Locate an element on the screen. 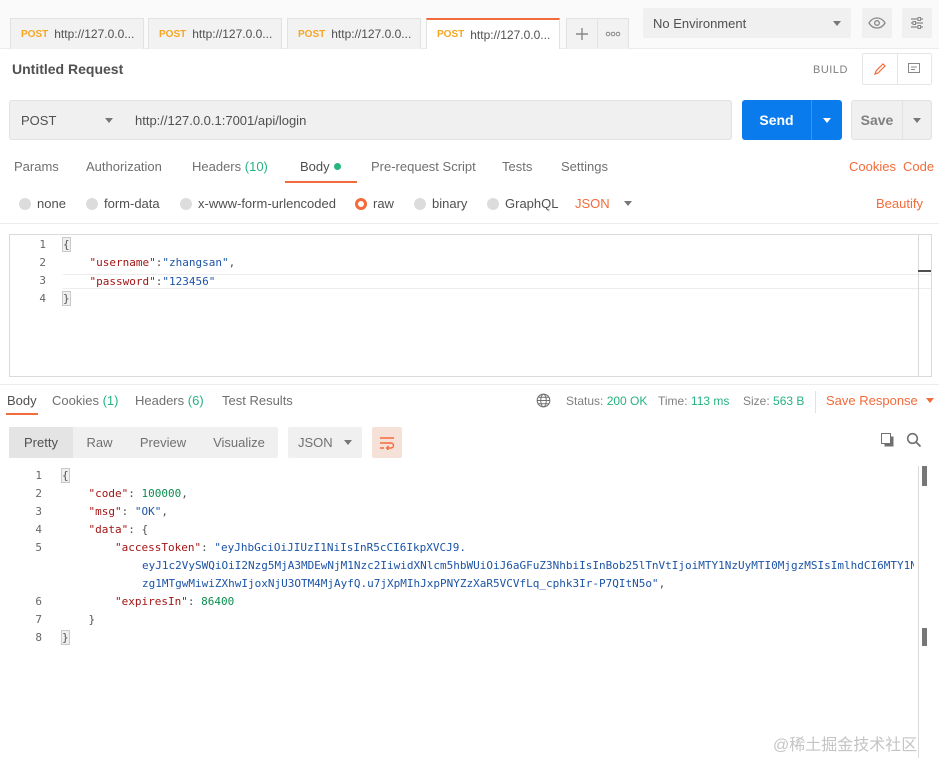  json-key: "expiresIn" is located at coordinates (151, 601).